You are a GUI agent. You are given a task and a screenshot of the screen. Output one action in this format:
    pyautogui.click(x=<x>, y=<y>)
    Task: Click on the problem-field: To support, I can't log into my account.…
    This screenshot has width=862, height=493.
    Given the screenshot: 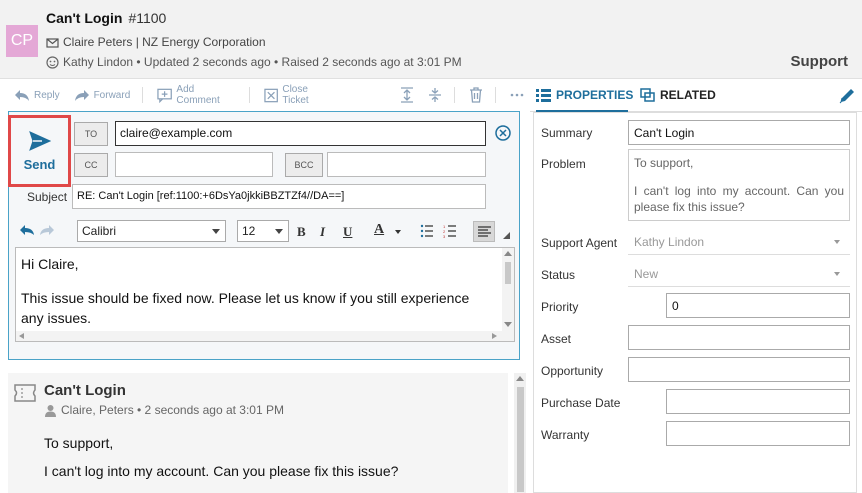 What is the action you would take?
    pyautogui.click(x=739, y=185)
    